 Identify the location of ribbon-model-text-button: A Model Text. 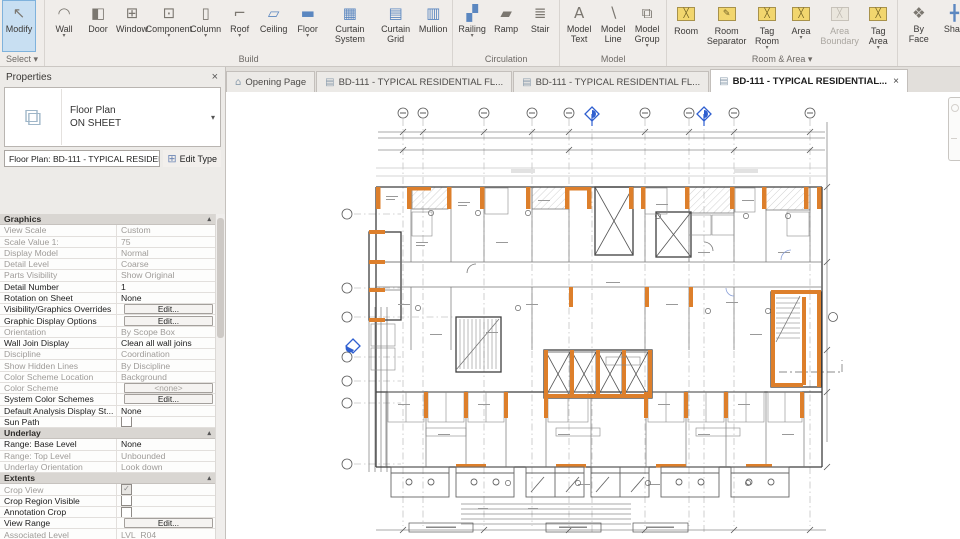
(579, 26).